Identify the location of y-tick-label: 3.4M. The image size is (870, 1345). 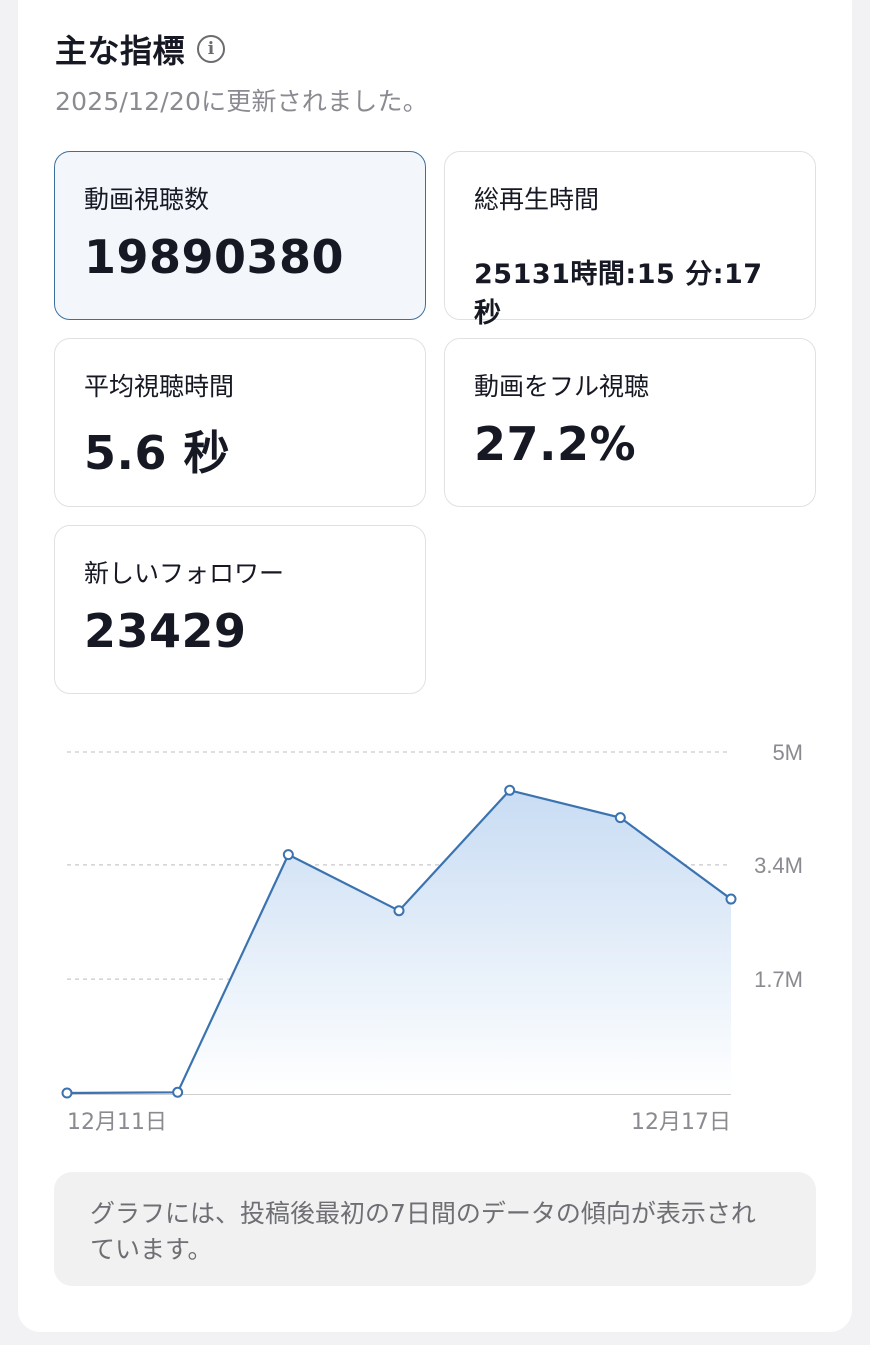
(778, 865).